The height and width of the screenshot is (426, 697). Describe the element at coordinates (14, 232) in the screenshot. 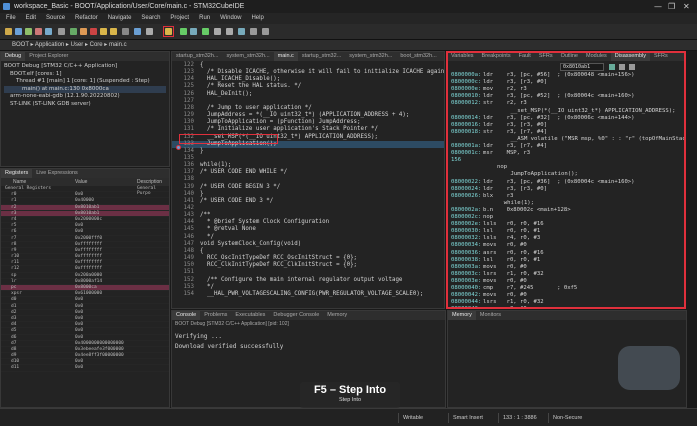

I see `register-name: r6` at that location.